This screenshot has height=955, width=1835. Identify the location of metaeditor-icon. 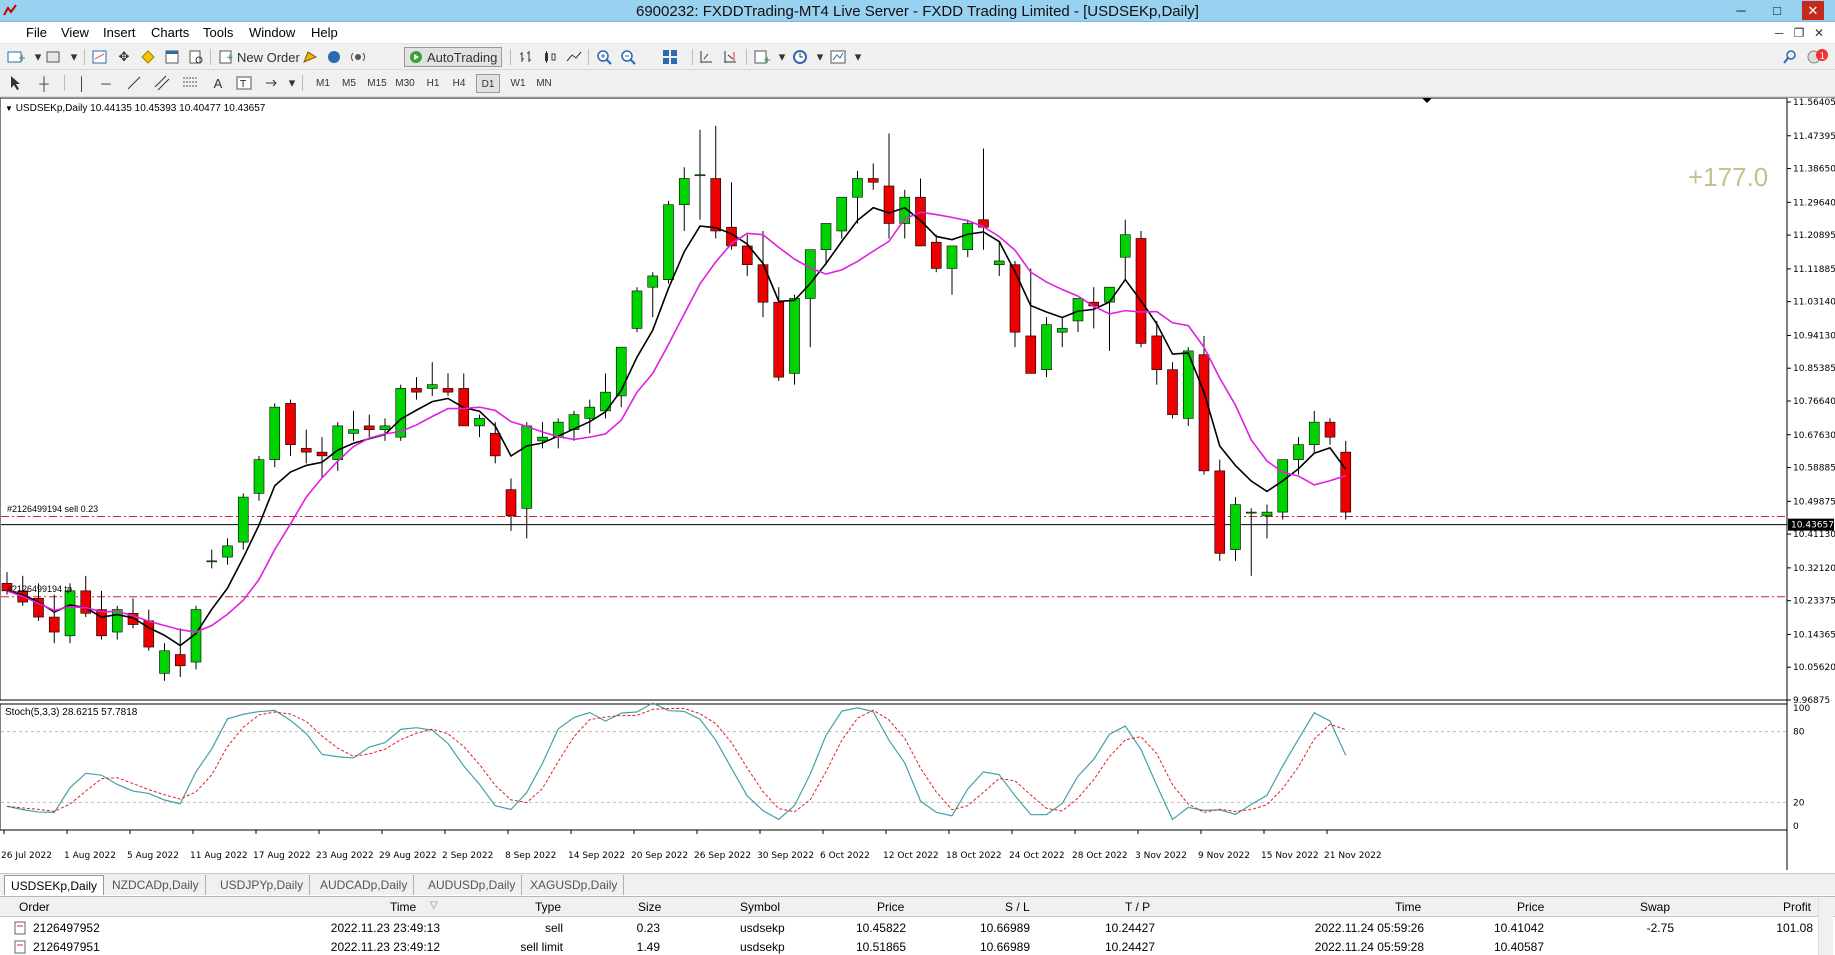
(310, 57).